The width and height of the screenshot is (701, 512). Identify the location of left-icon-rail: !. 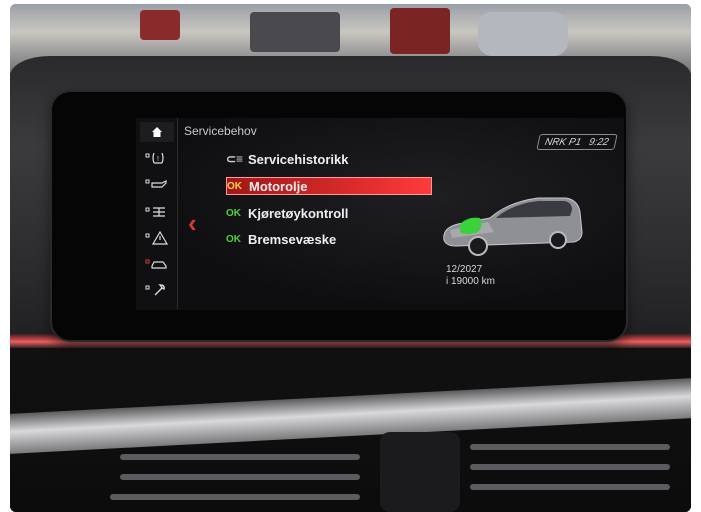
(157, 214).